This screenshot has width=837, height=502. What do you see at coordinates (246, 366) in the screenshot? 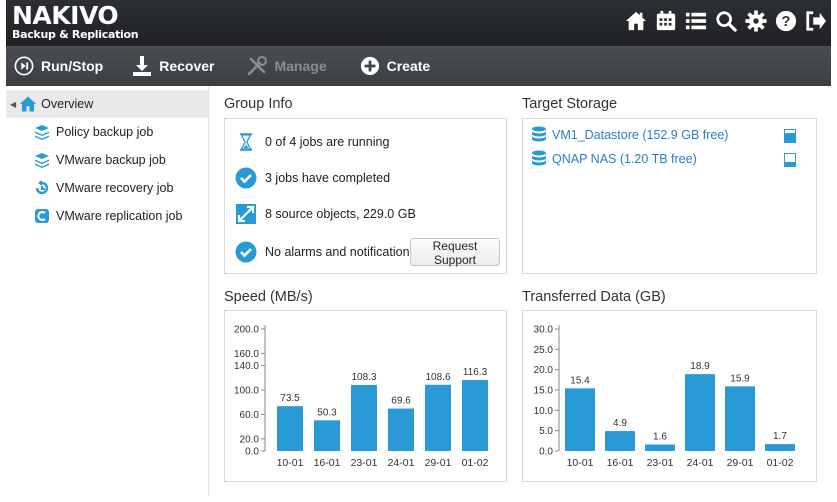
I see `y-tick-label: 140.0` at bounding box center [246, 366].